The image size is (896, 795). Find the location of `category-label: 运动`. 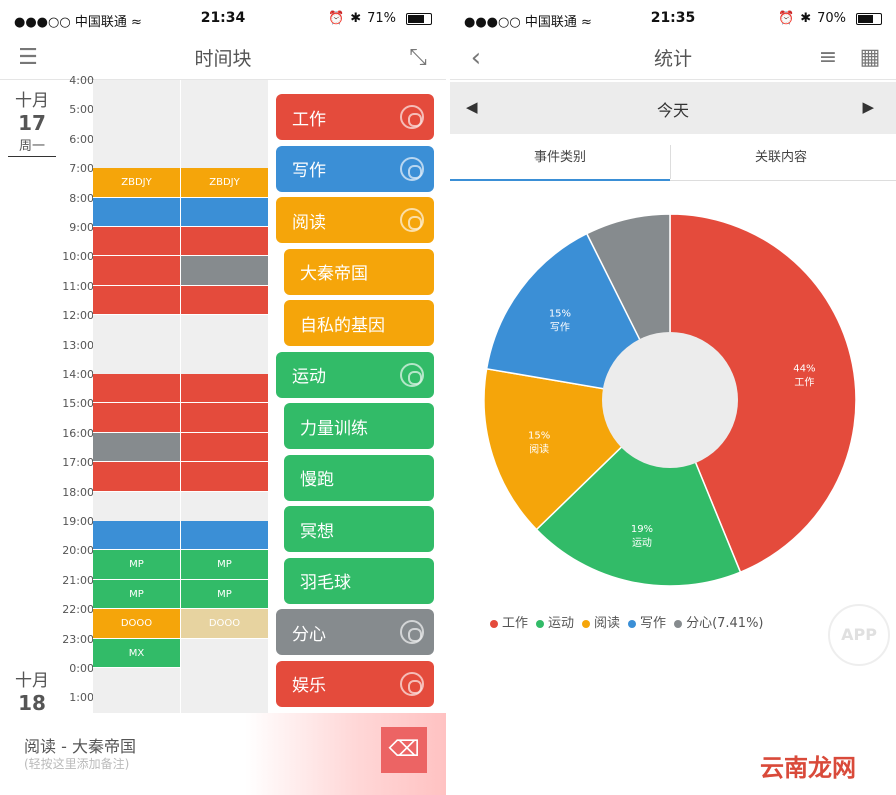

category-label: 运动 is located at coordinates (309, 377).